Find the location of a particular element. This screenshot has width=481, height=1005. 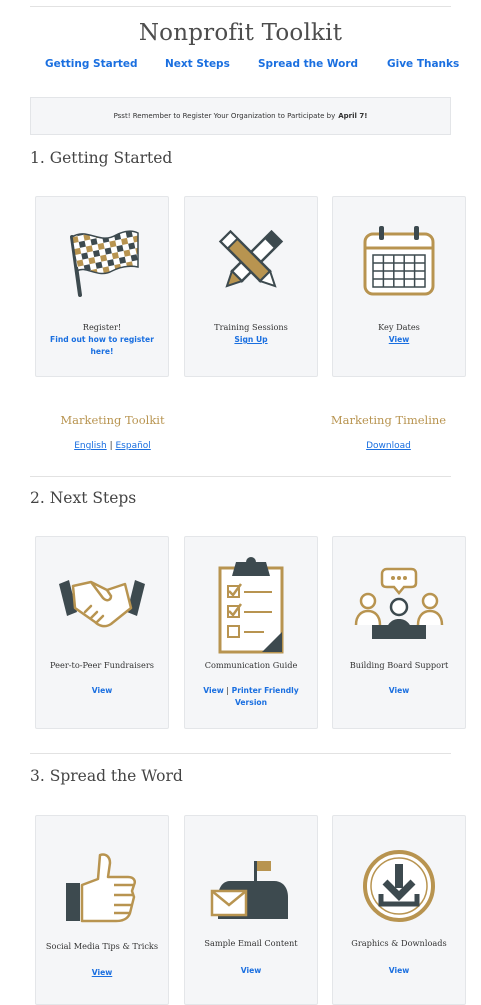

pencil-pen-crossed-icon is located at coordinates (251, 262).